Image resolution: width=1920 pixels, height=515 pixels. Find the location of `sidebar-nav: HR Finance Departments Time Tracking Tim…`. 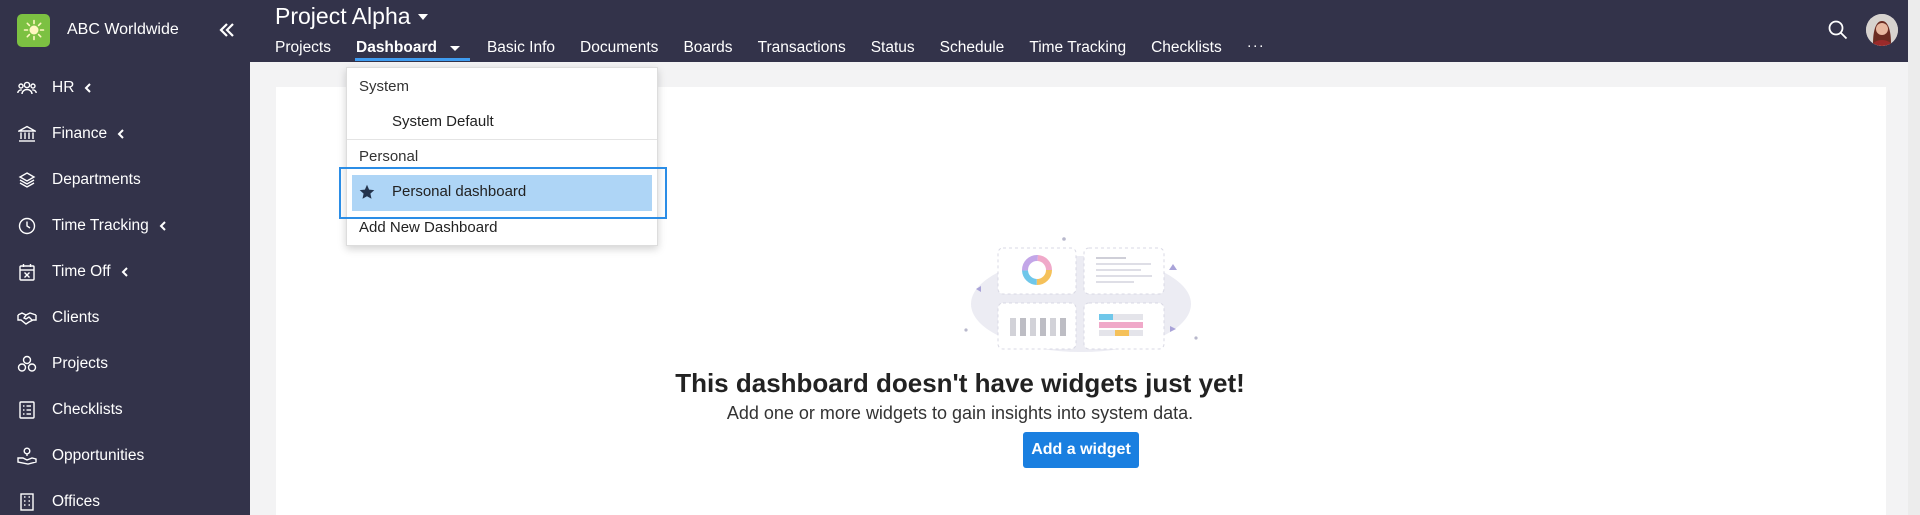

sidebar-nav: HR Finance Departments Time Tracking Tim… is located at coordinates (125, 290).